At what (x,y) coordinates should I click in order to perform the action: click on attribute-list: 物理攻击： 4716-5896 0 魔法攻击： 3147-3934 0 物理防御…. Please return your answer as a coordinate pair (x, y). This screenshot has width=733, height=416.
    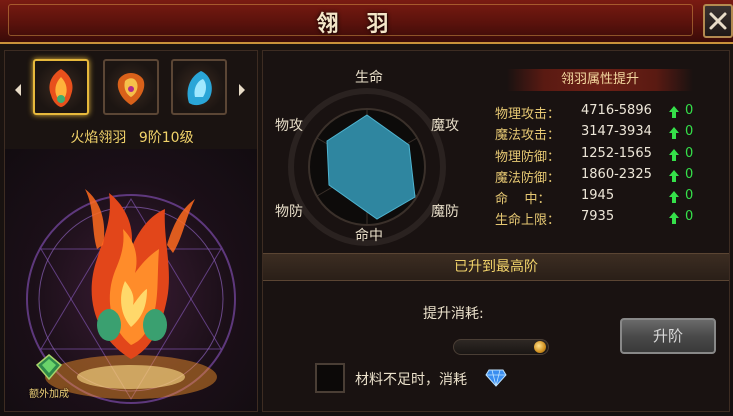
    Looking at the image, I should click on (610, 167).